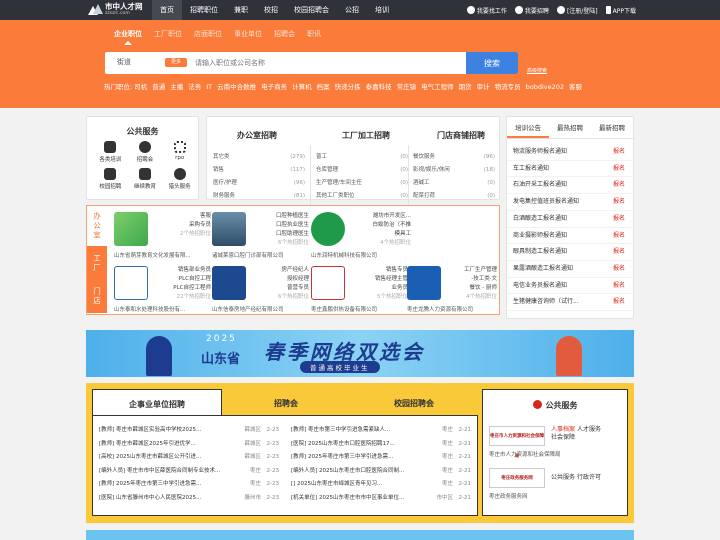 Image resolution: width=720 pixels, height=540 pixels. Describe the element at coordinates (128, 37) in the screenshot. I see `search-tab-company: 企业职位` at that location.